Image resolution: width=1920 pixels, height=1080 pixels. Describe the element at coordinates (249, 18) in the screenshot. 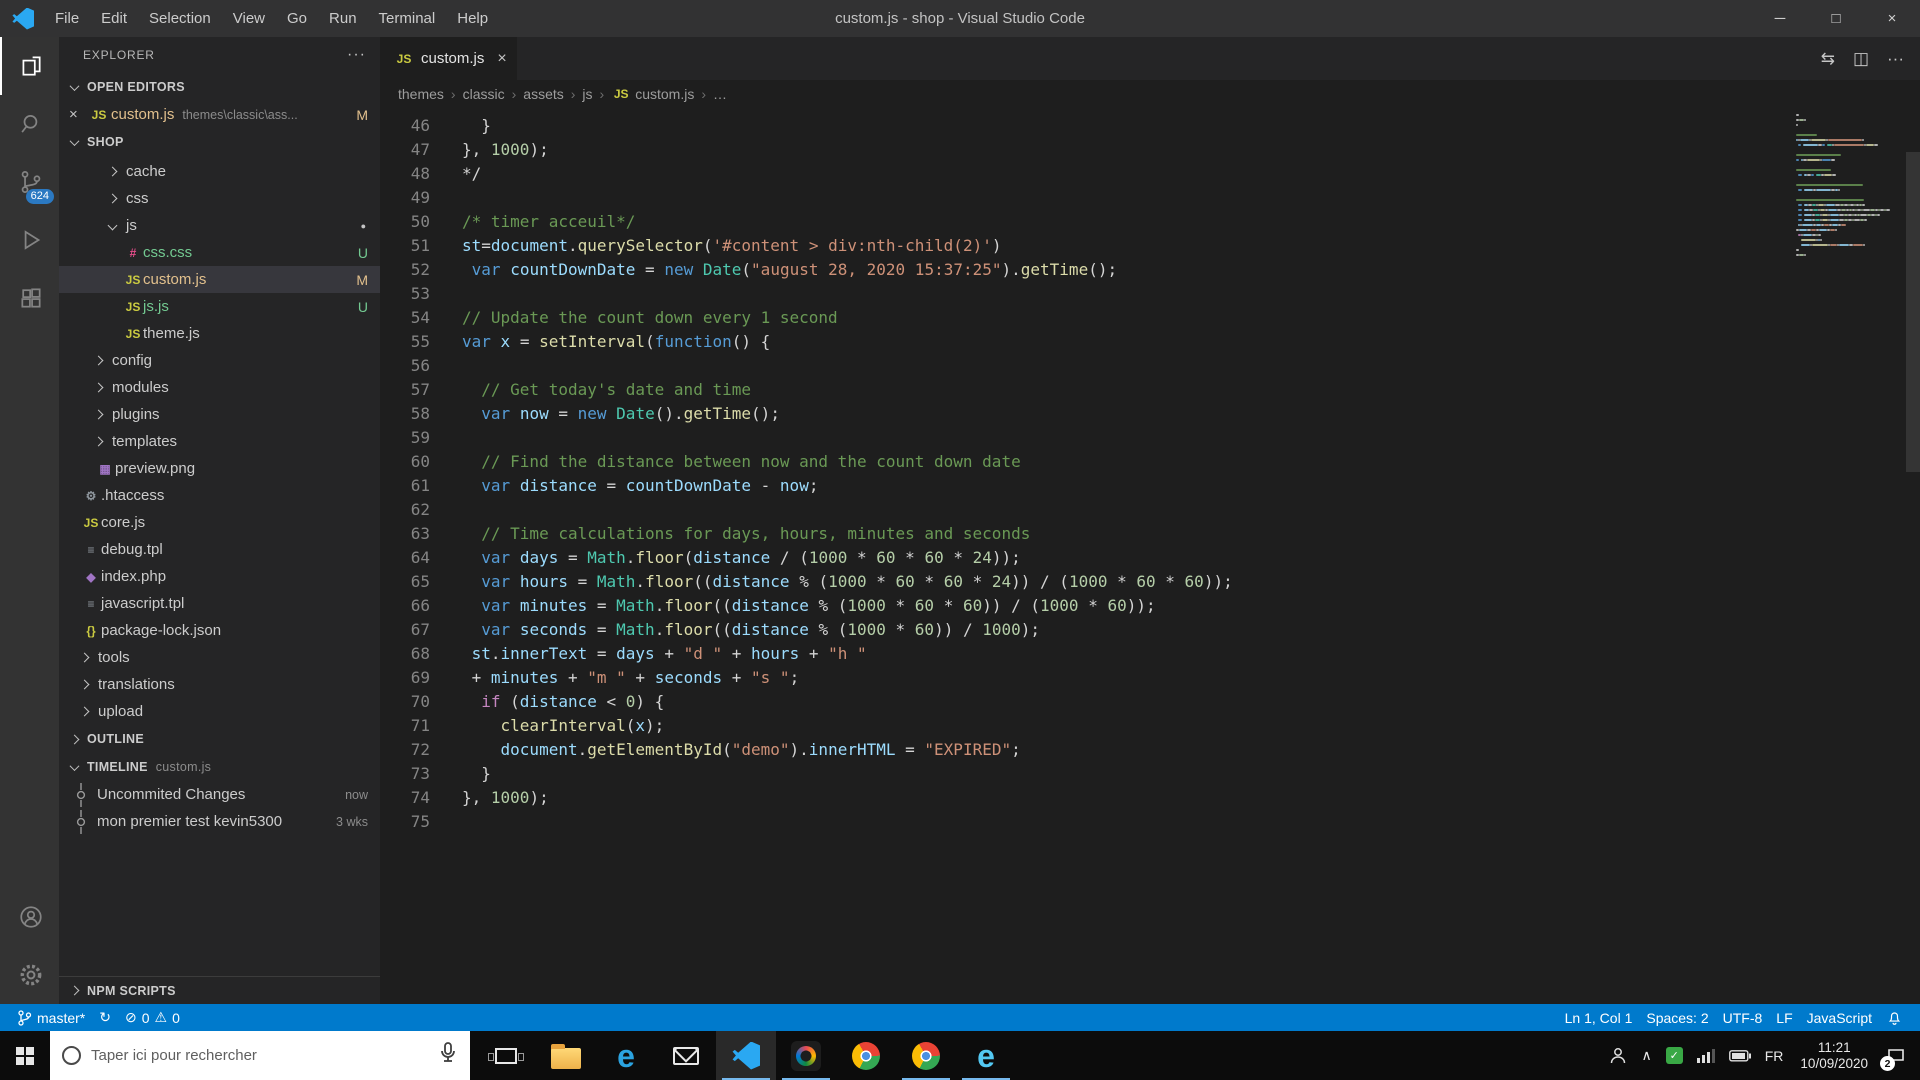

I see `menu-view: View` at that location.